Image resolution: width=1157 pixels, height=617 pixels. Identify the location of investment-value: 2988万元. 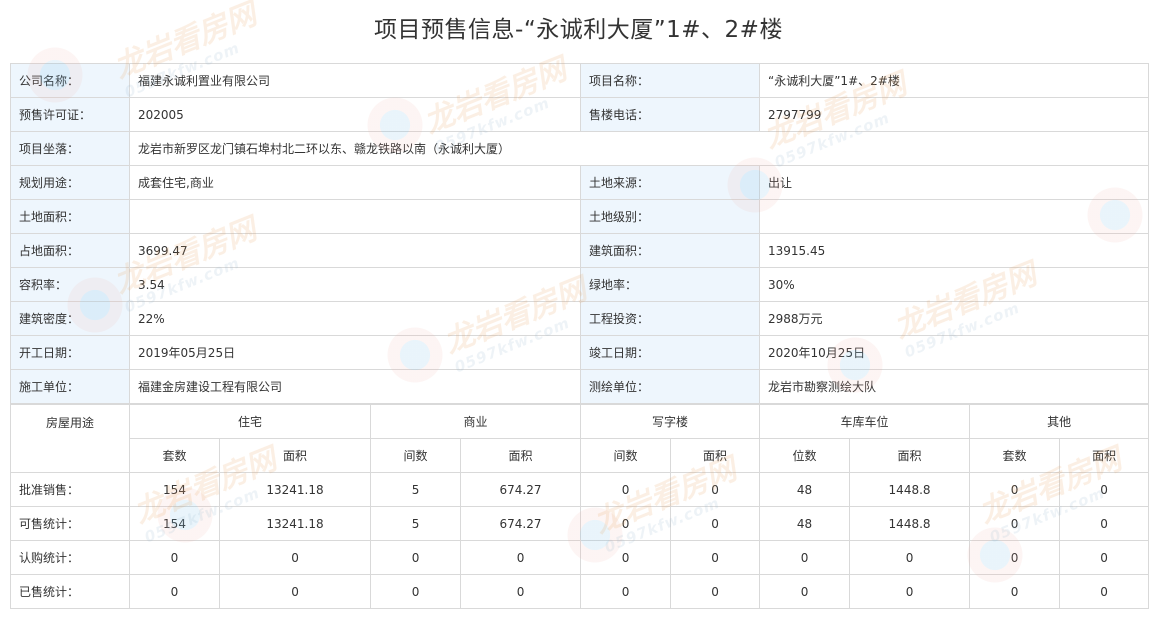
(954, 318).